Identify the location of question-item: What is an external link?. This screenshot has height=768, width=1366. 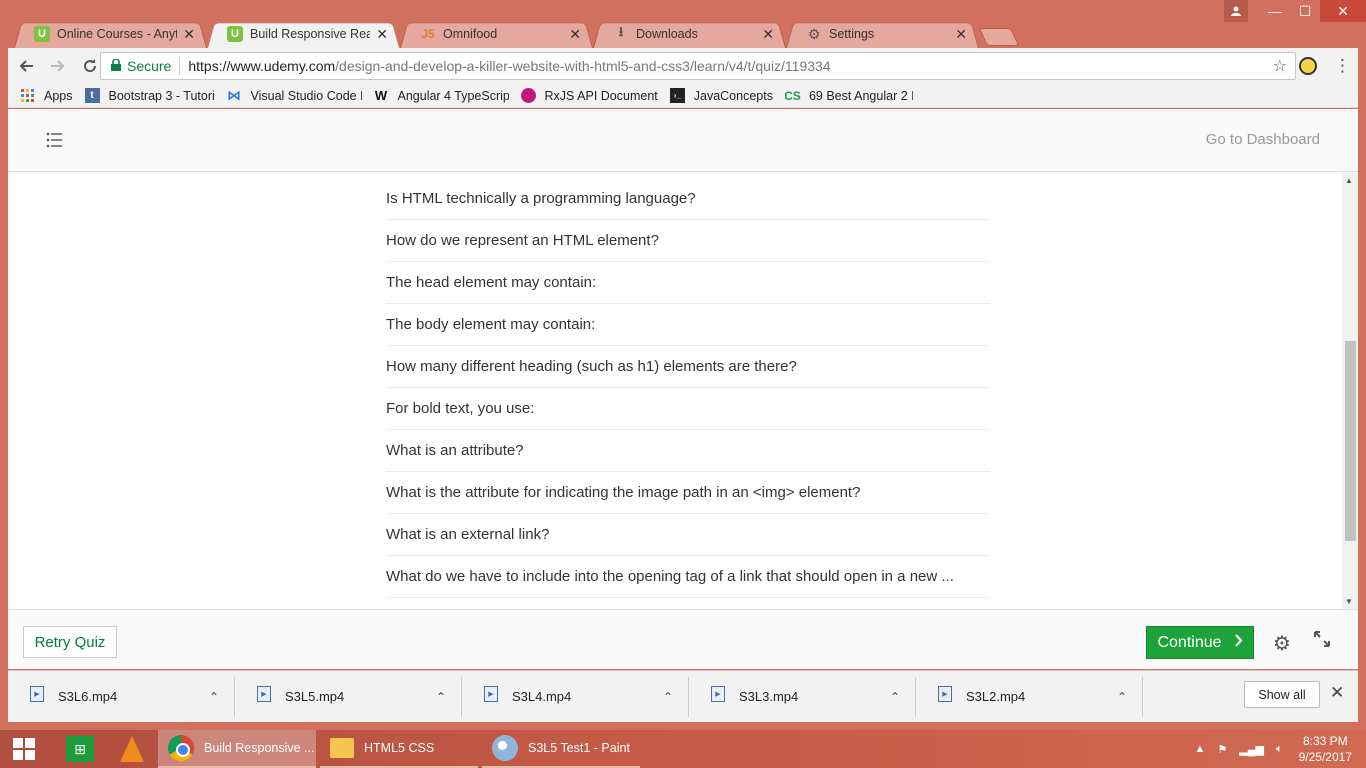
(688, 535).